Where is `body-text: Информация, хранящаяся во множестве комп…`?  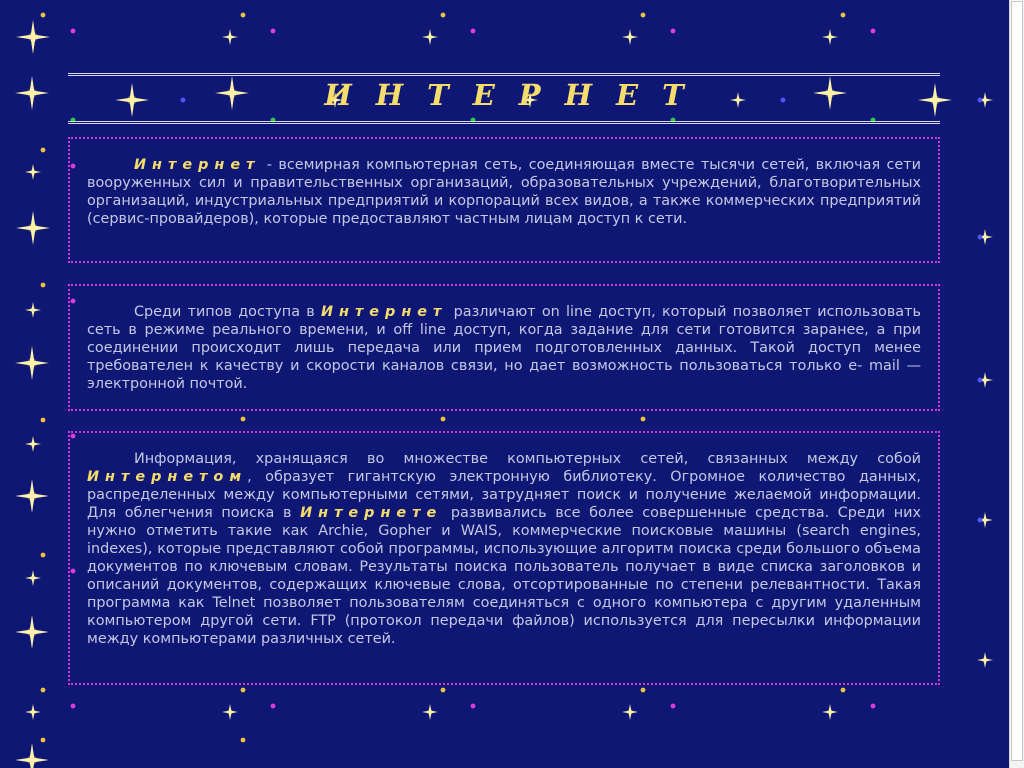
body-text: Информация, хранящаяся во множестве комп… is located at coordinates (527, 459).